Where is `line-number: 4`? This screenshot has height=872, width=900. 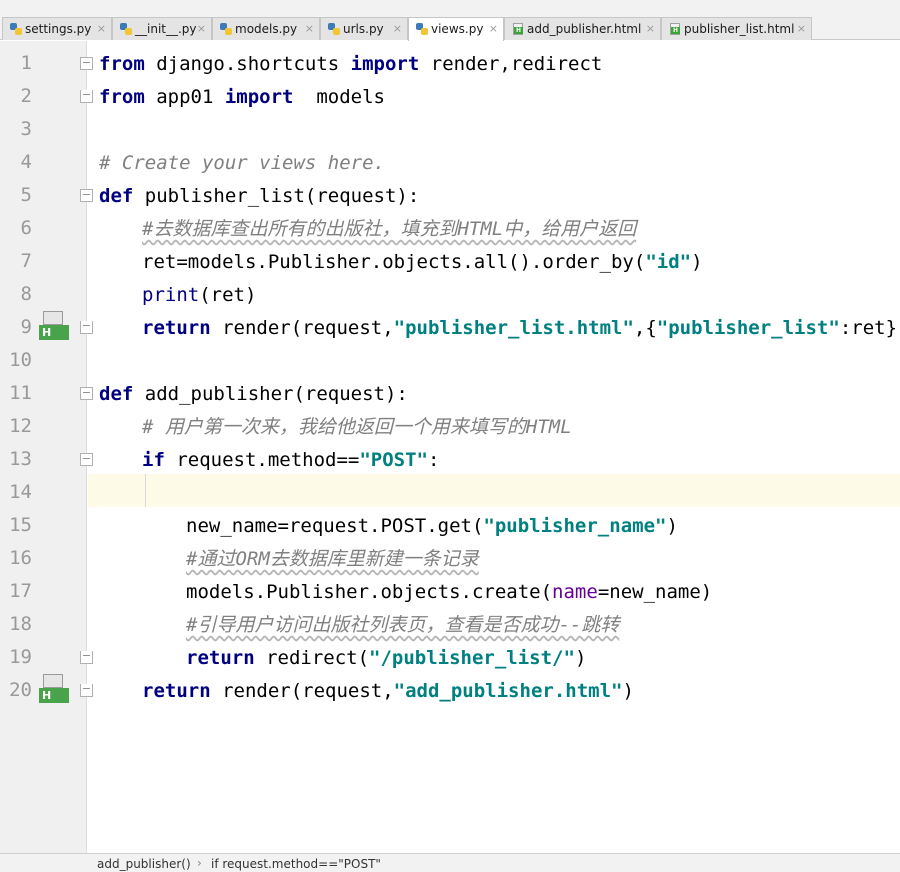
line-number: 4 is located at coordinates (26, 162).